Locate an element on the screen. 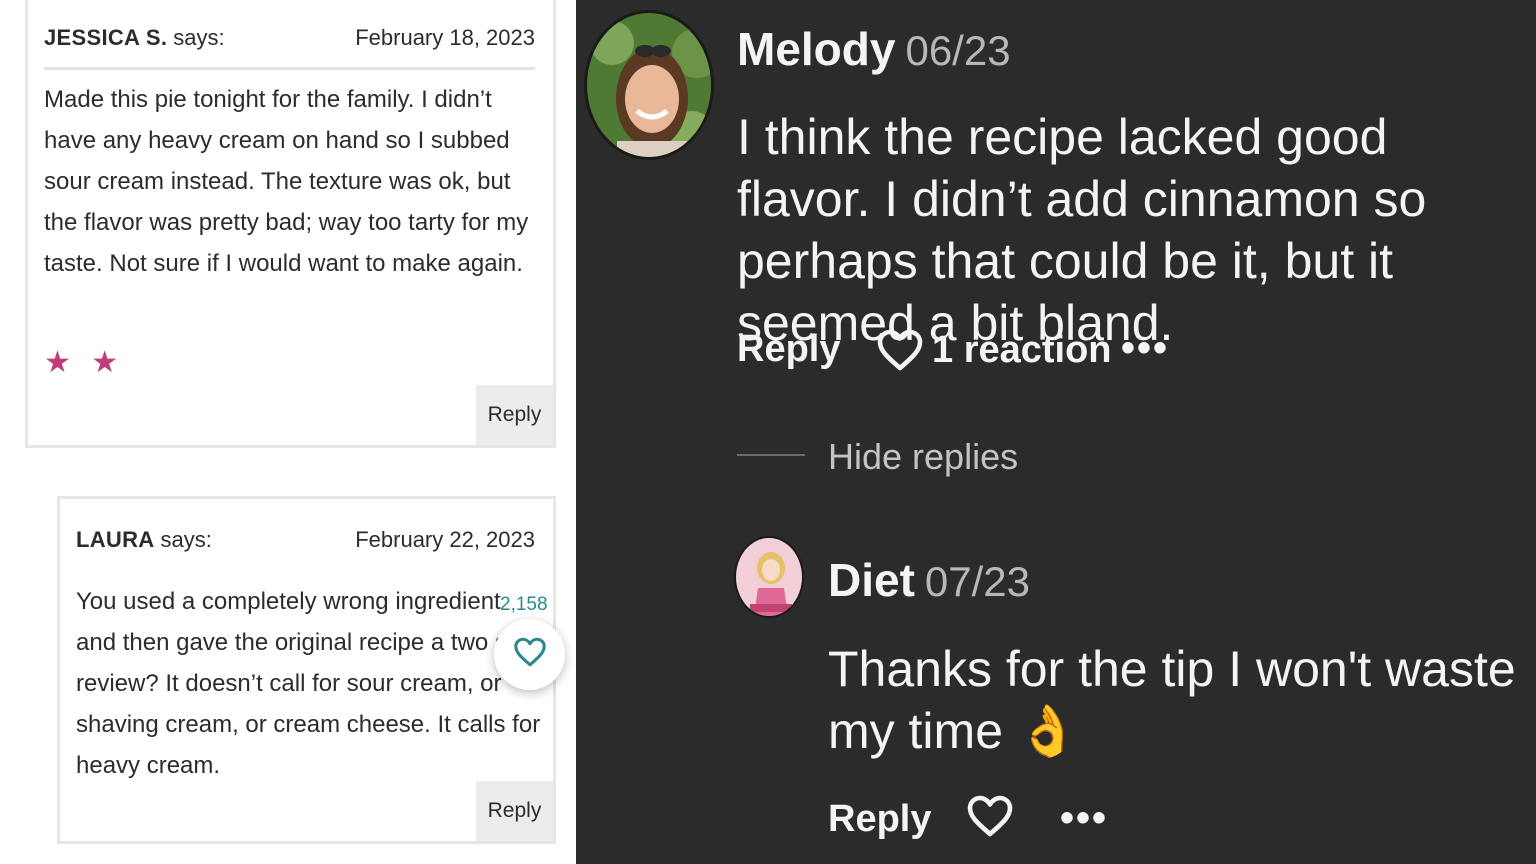 The height and width of the screenshot is (864, 1536). comment-date: 06/23 is located at coordinates (958, 50).